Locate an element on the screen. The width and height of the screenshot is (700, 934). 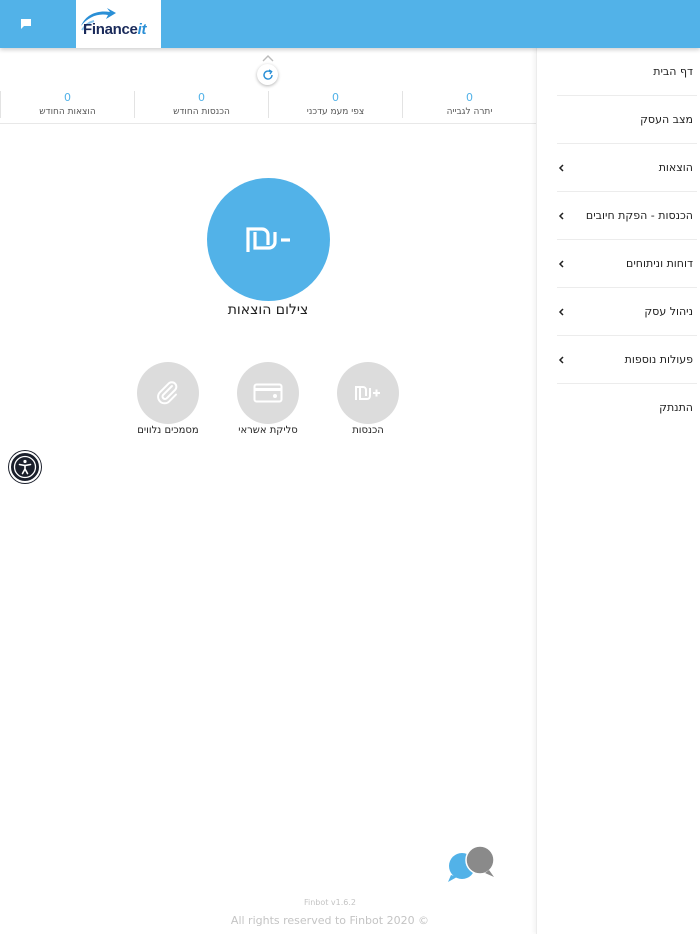
attached-documents-label: מסמכים נלווים is located at coordinates (168, 430).